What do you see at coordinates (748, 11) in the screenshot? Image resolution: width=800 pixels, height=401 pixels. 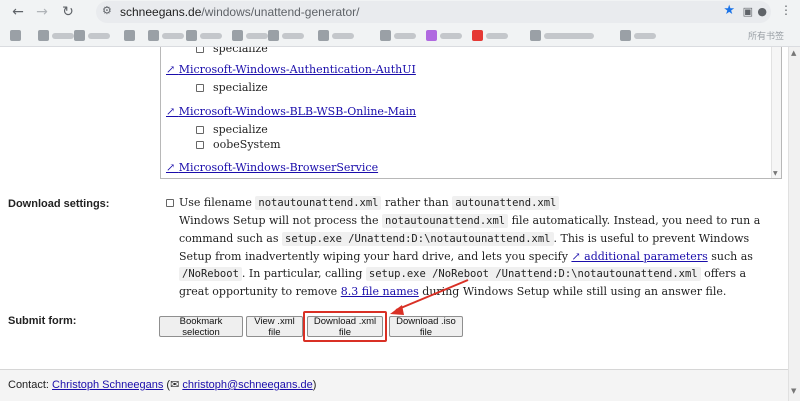 I see `extensions-icon: ▣` at bounding box center [748, 11].